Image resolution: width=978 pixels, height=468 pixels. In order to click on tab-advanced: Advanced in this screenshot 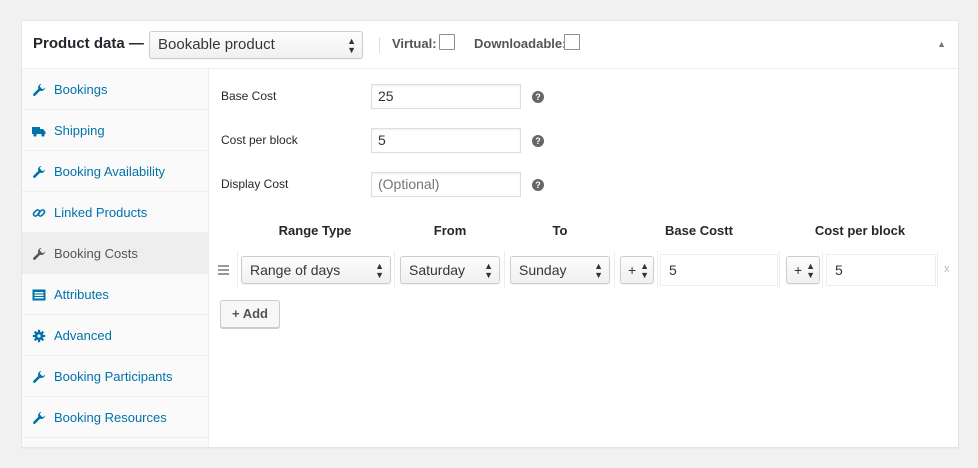, I will do `click(115, 335)`.